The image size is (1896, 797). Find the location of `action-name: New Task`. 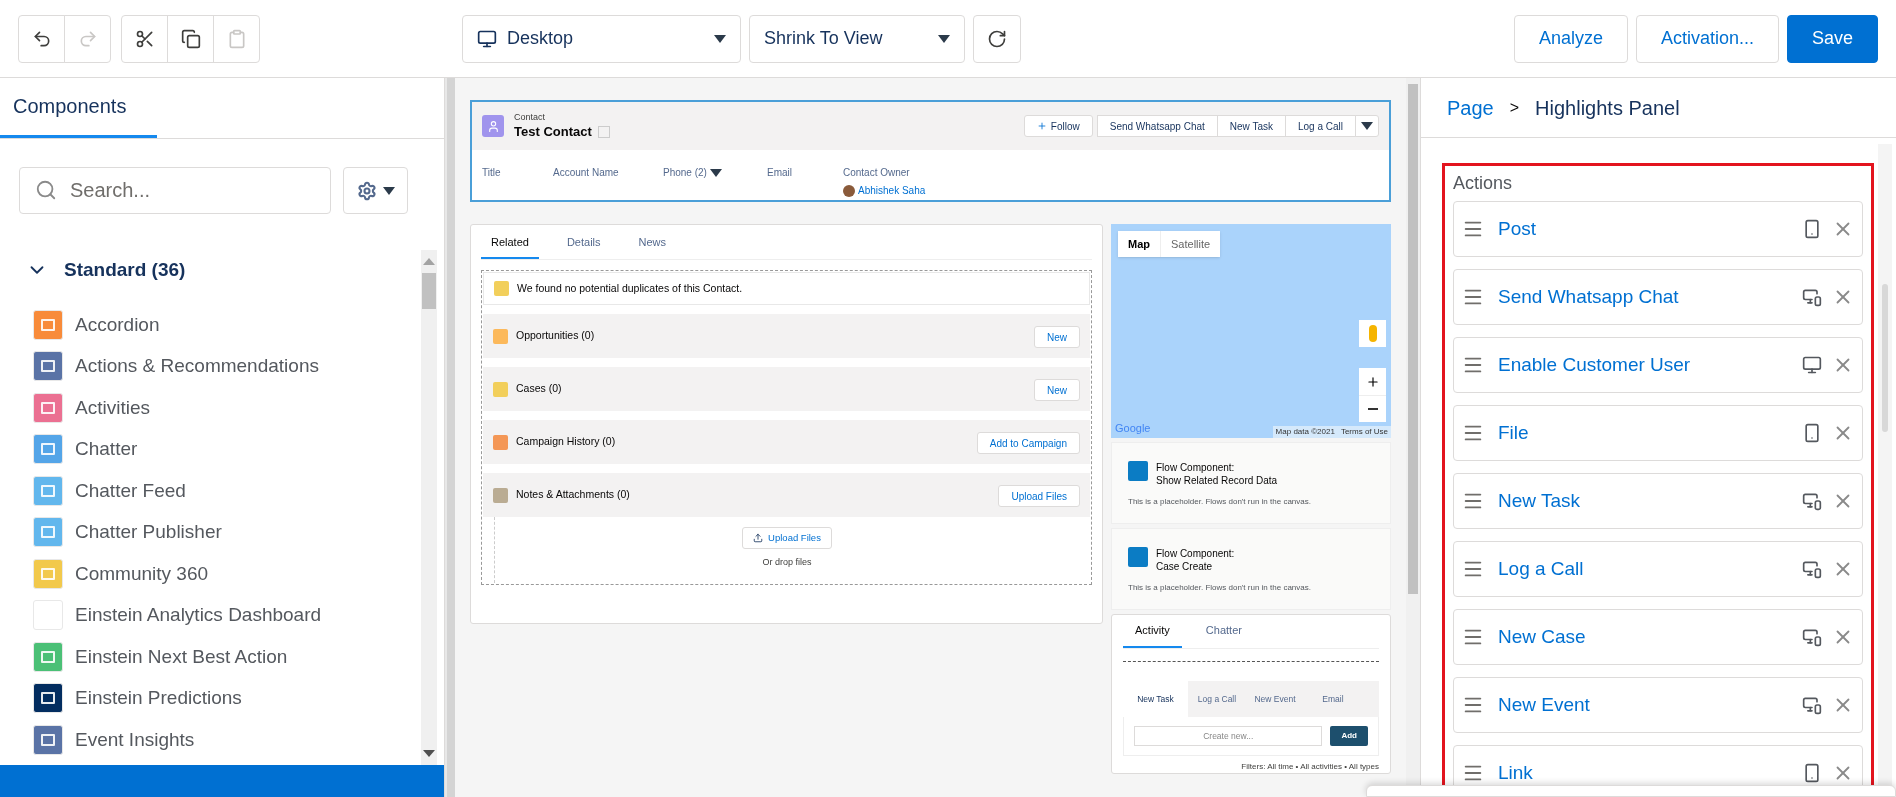

action-name: New Task is located at coordinates (1539, 501).